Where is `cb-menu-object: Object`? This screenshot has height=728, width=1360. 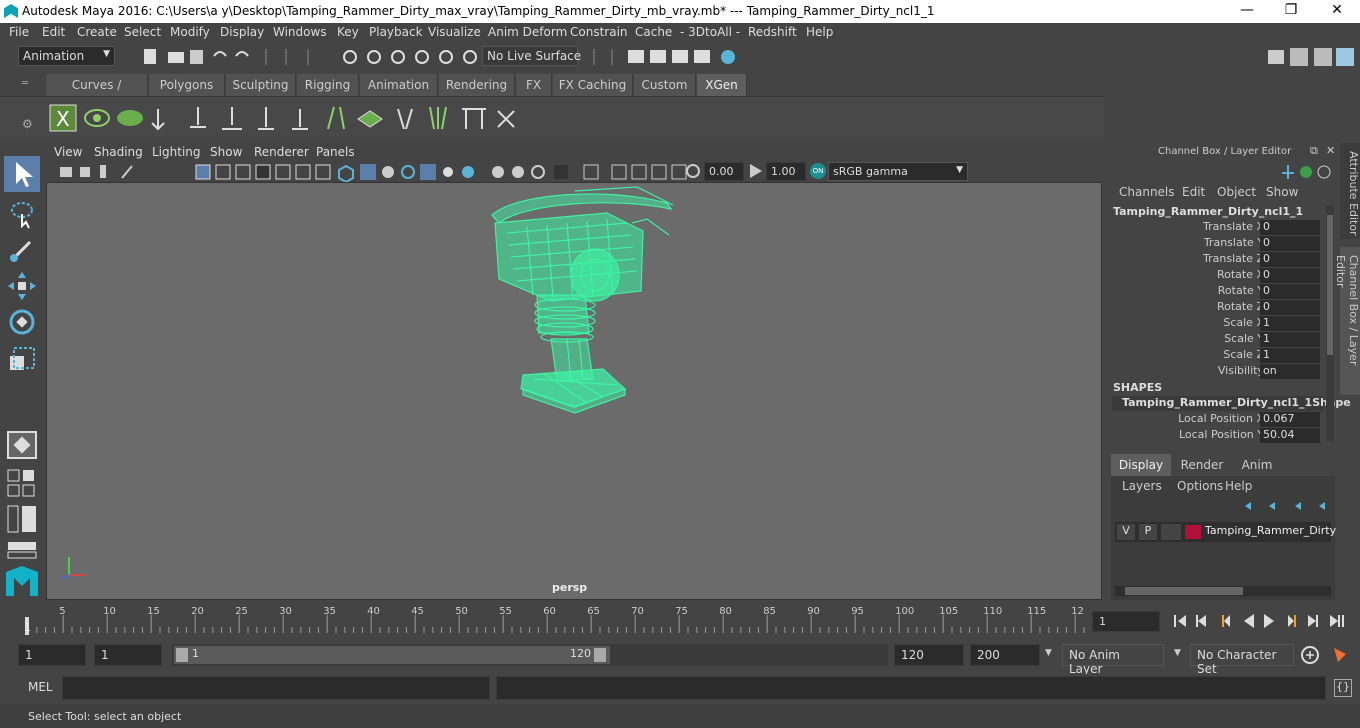
cb-menu-object: Object is located at coordinates (1236, 192).